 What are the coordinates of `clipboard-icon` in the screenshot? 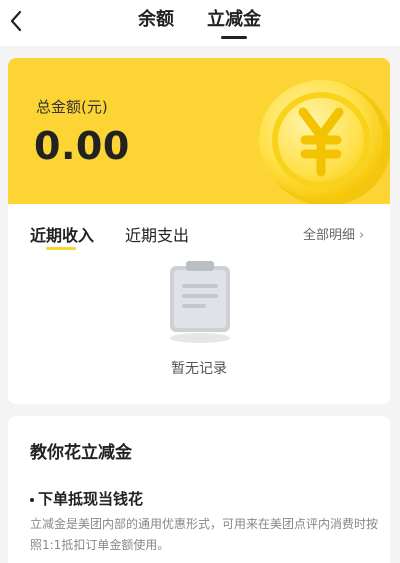 It's located at (200, 302).